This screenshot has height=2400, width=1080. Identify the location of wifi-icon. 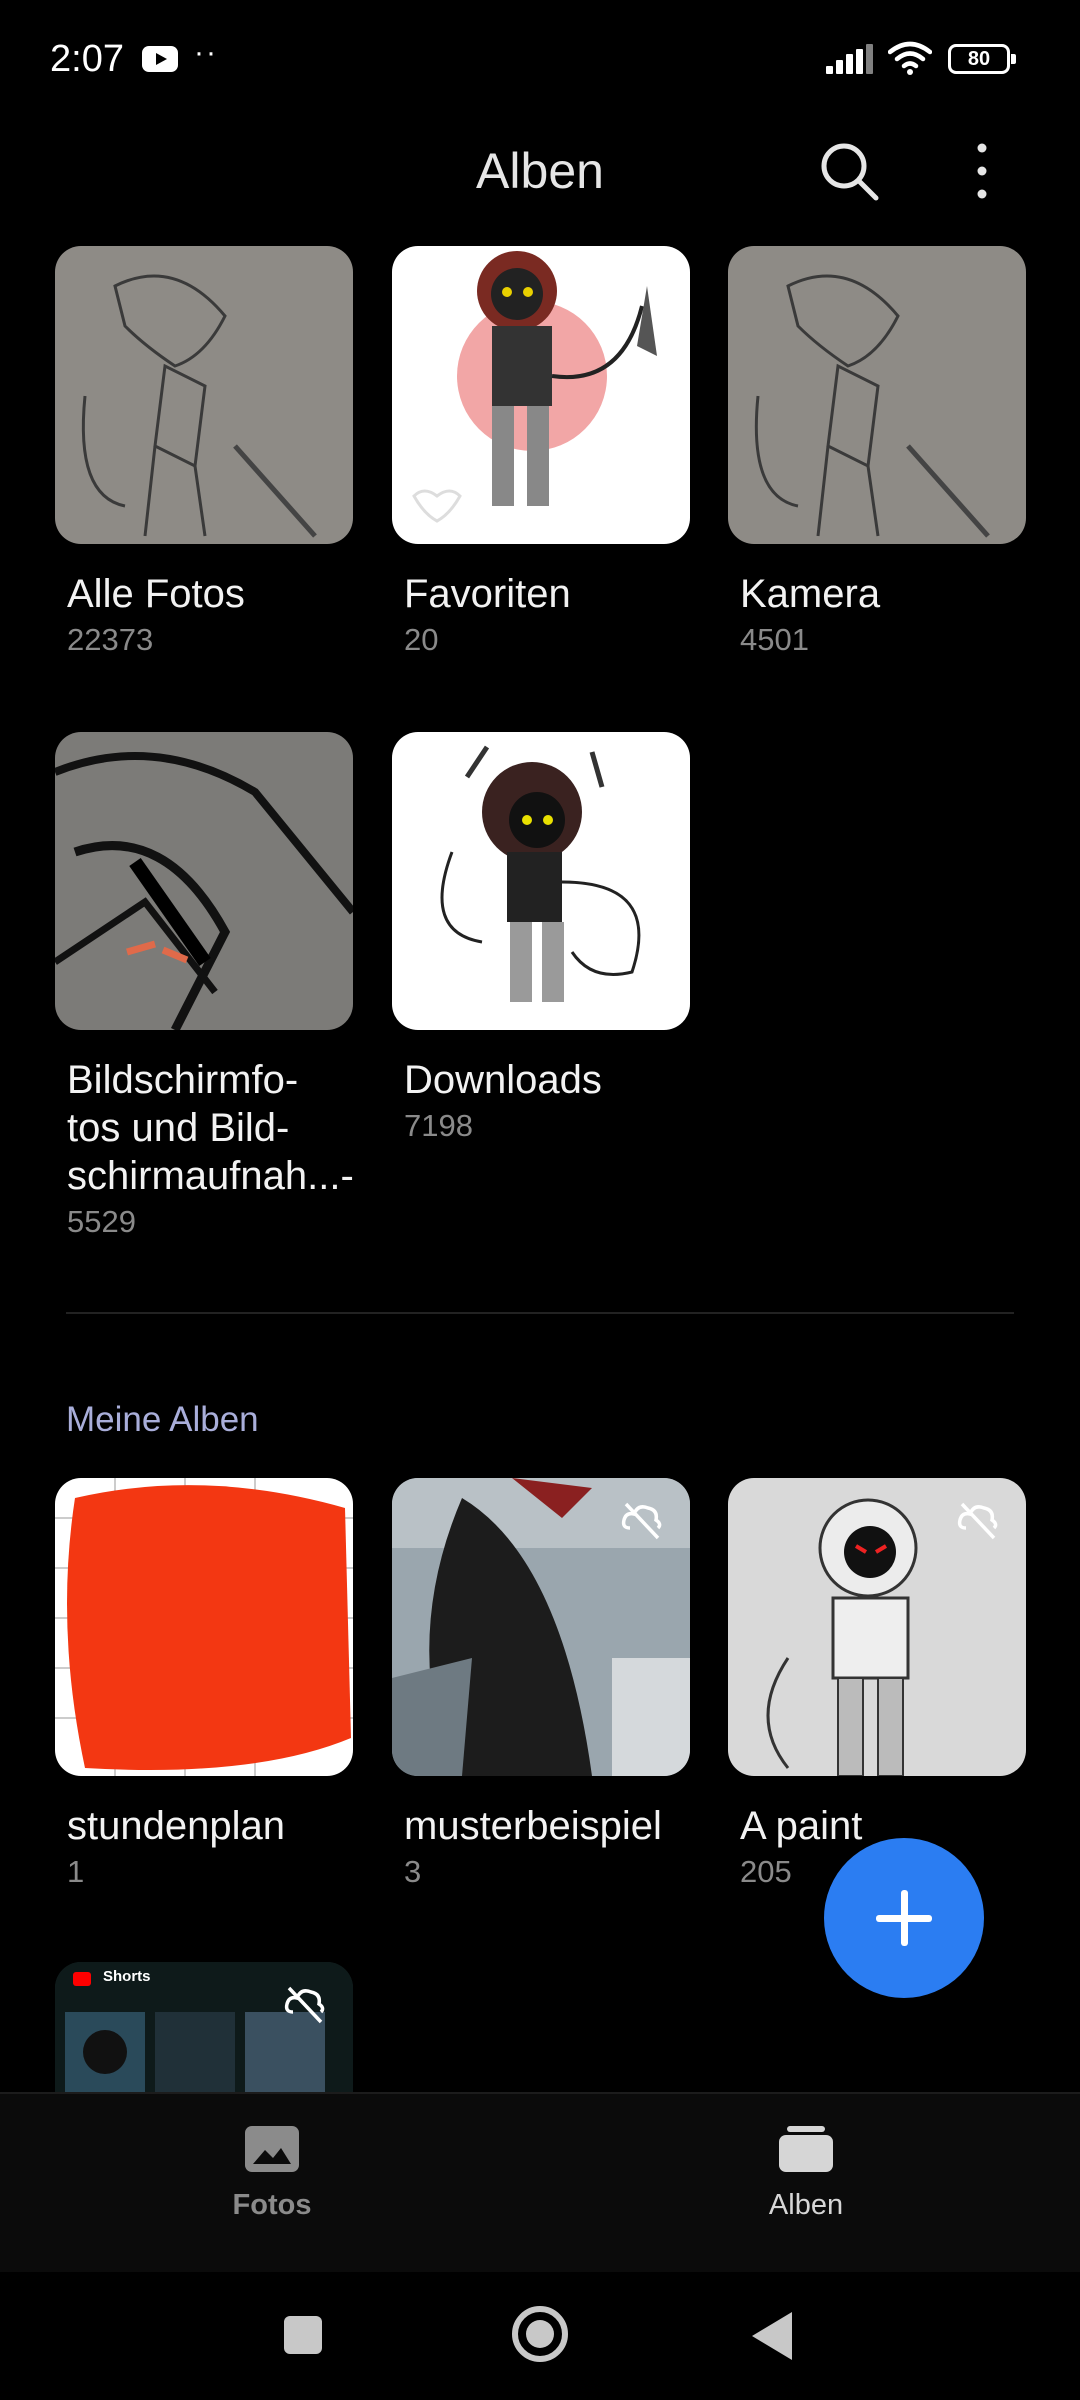
(910, 58).